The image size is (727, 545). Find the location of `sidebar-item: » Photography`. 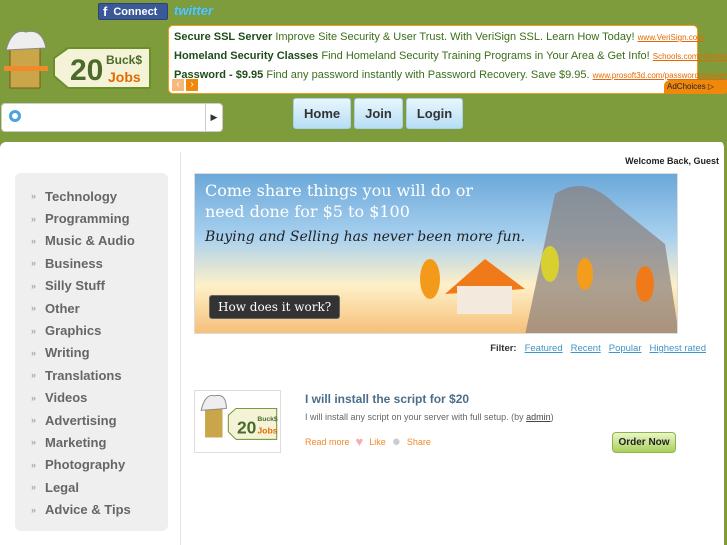

sidebar-item: » Photography is located at coordinates (91, 465).